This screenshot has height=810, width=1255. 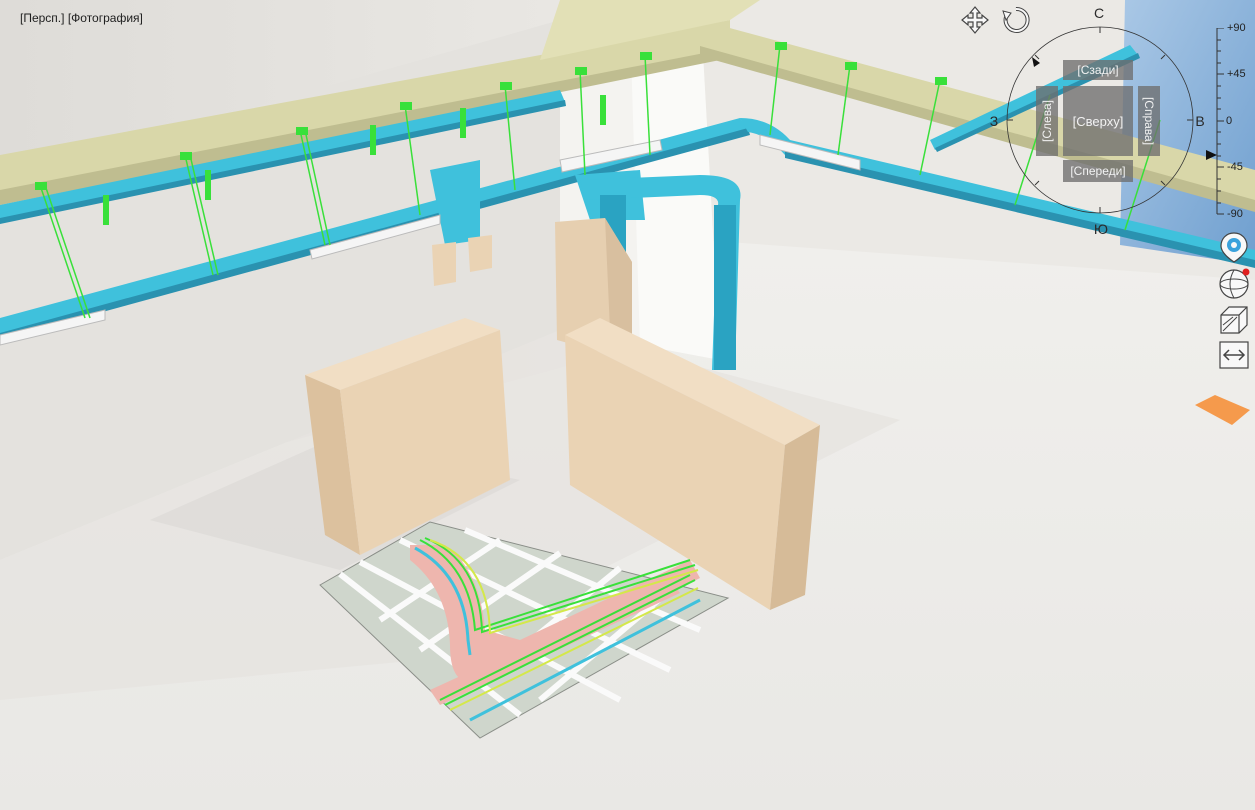 I want to click on viewcube-right: [Справа], so click(x=1149, y=121).